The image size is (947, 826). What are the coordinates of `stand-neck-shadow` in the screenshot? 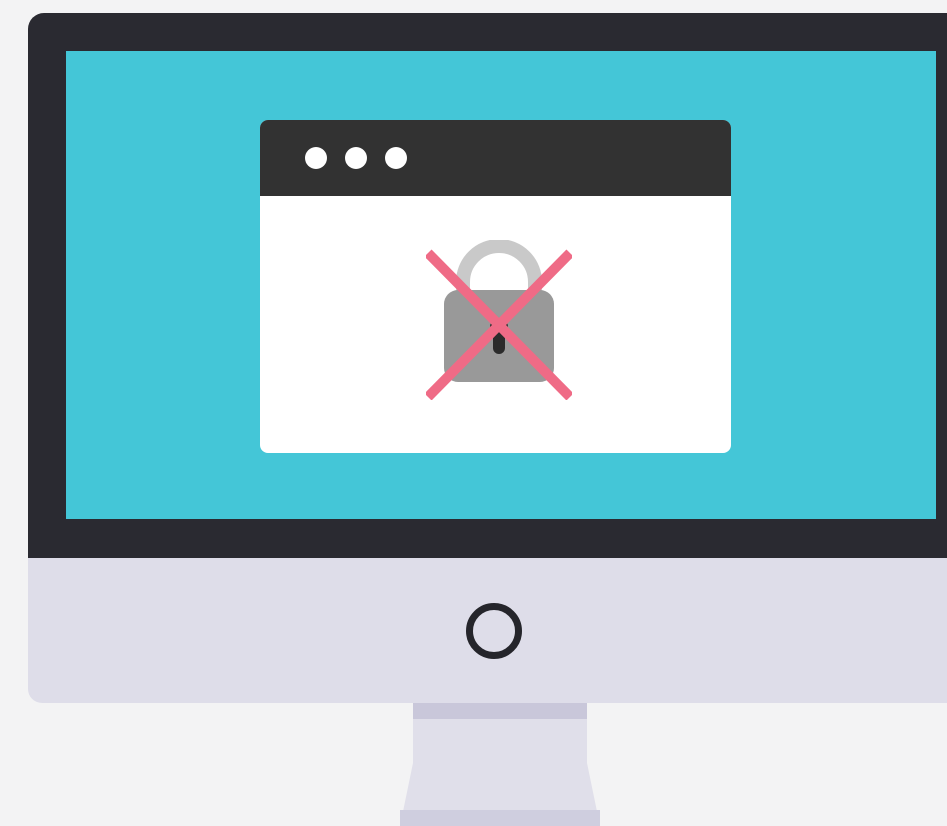 It's located at (500, 711).